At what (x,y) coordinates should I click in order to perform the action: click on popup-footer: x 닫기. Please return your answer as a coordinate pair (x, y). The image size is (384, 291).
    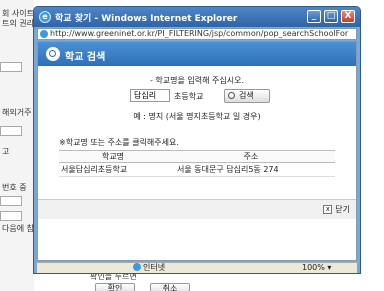
    Looking at the image, I should click on (197, 209).